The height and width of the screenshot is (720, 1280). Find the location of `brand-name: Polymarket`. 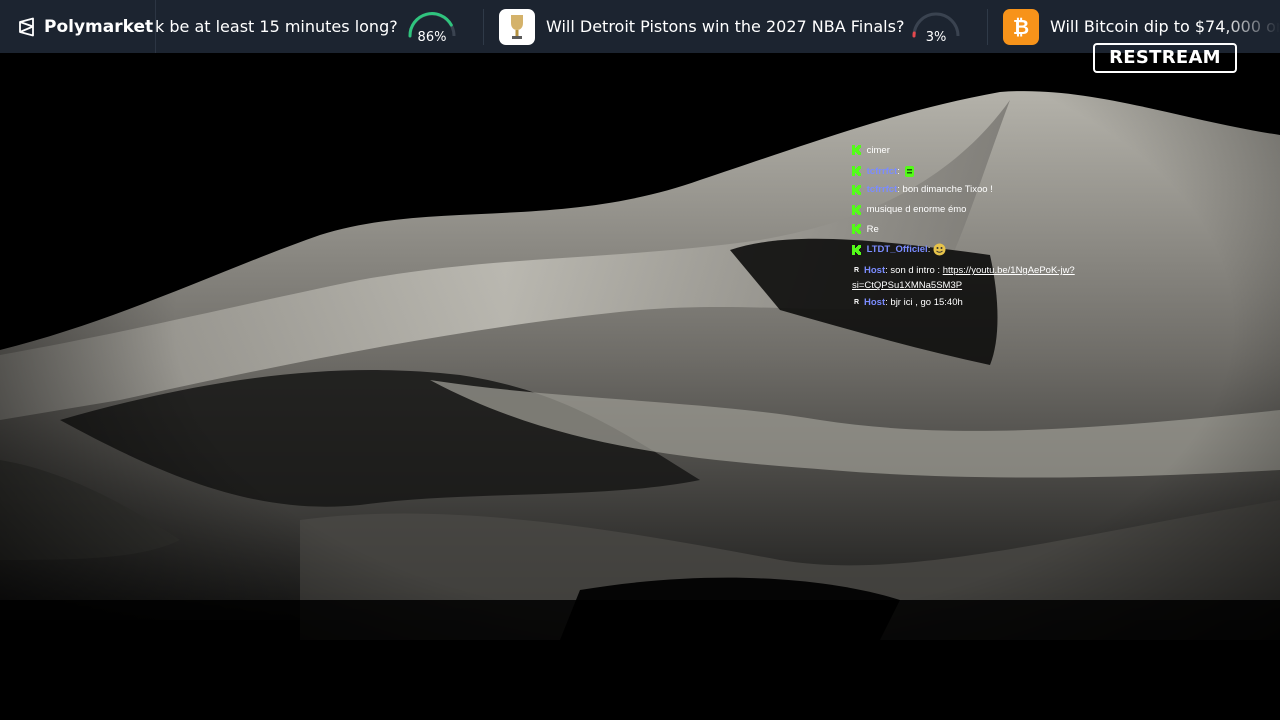

brand-name: Polymarket is located at coordinates (99, 26).